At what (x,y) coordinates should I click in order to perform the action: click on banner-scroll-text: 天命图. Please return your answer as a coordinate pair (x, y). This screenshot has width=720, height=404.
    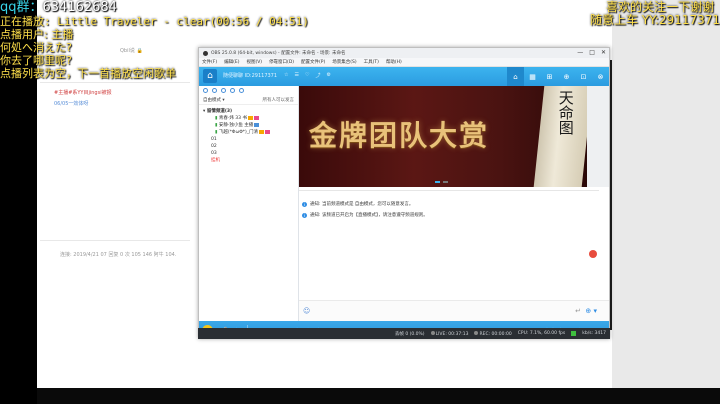
    Looking at the image, I should click on (565, 112).